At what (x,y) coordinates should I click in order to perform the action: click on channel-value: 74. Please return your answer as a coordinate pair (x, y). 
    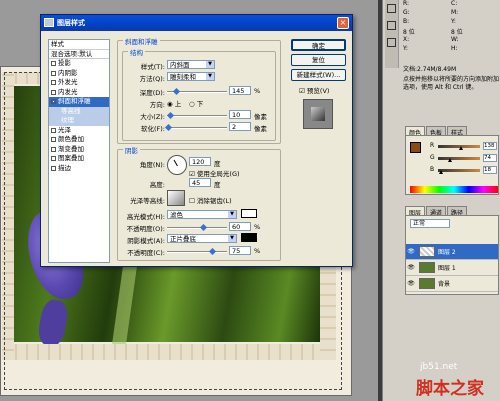
    Looking at the image, I should click on (490, 158).